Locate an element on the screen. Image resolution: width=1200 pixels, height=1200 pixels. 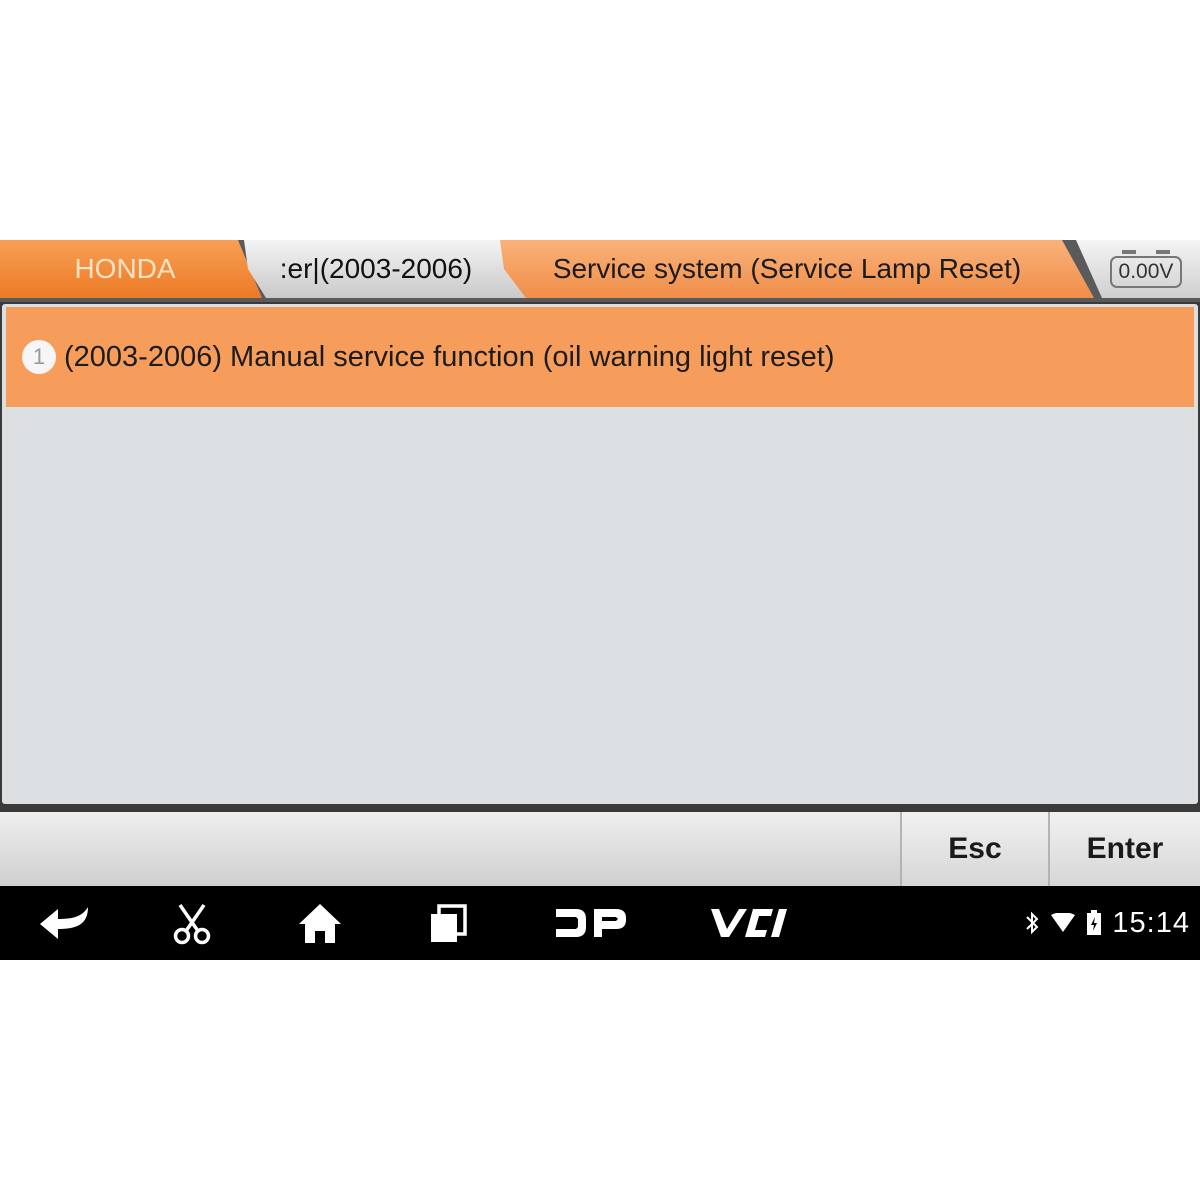
status-area: 15:14 is located at coordinates (1107, 923).